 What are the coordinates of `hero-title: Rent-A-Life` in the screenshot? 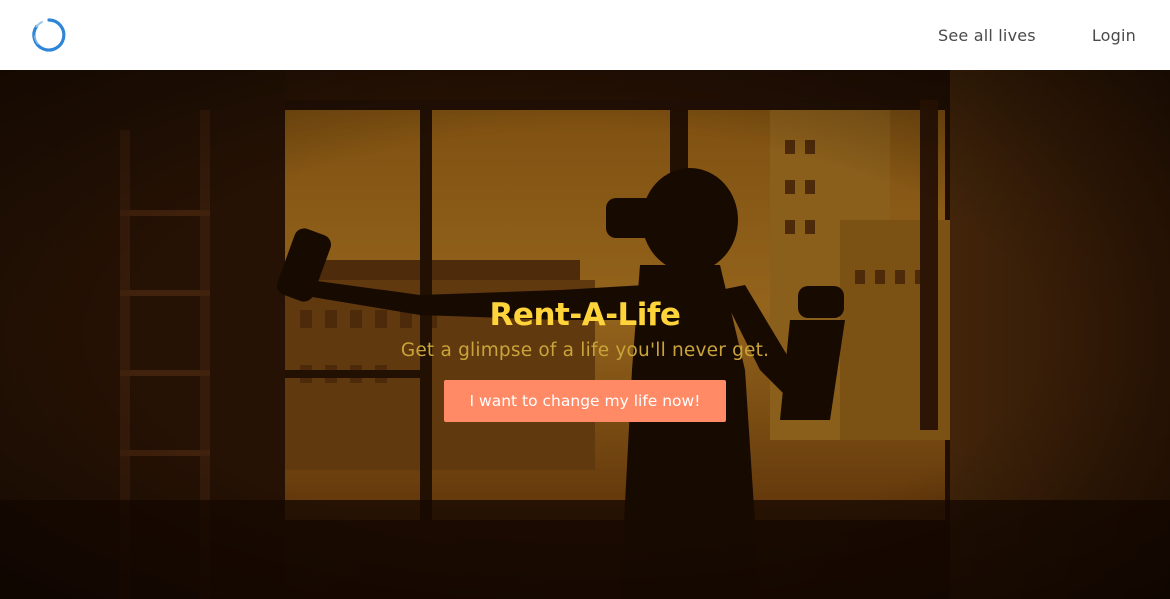 It's located at (585, 315).